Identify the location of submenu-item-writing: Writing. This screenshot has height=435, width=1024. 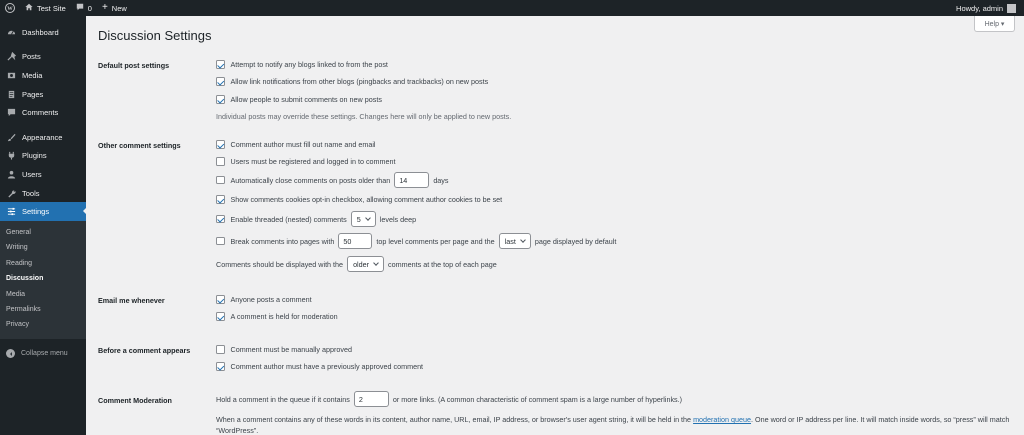
(43, 247).